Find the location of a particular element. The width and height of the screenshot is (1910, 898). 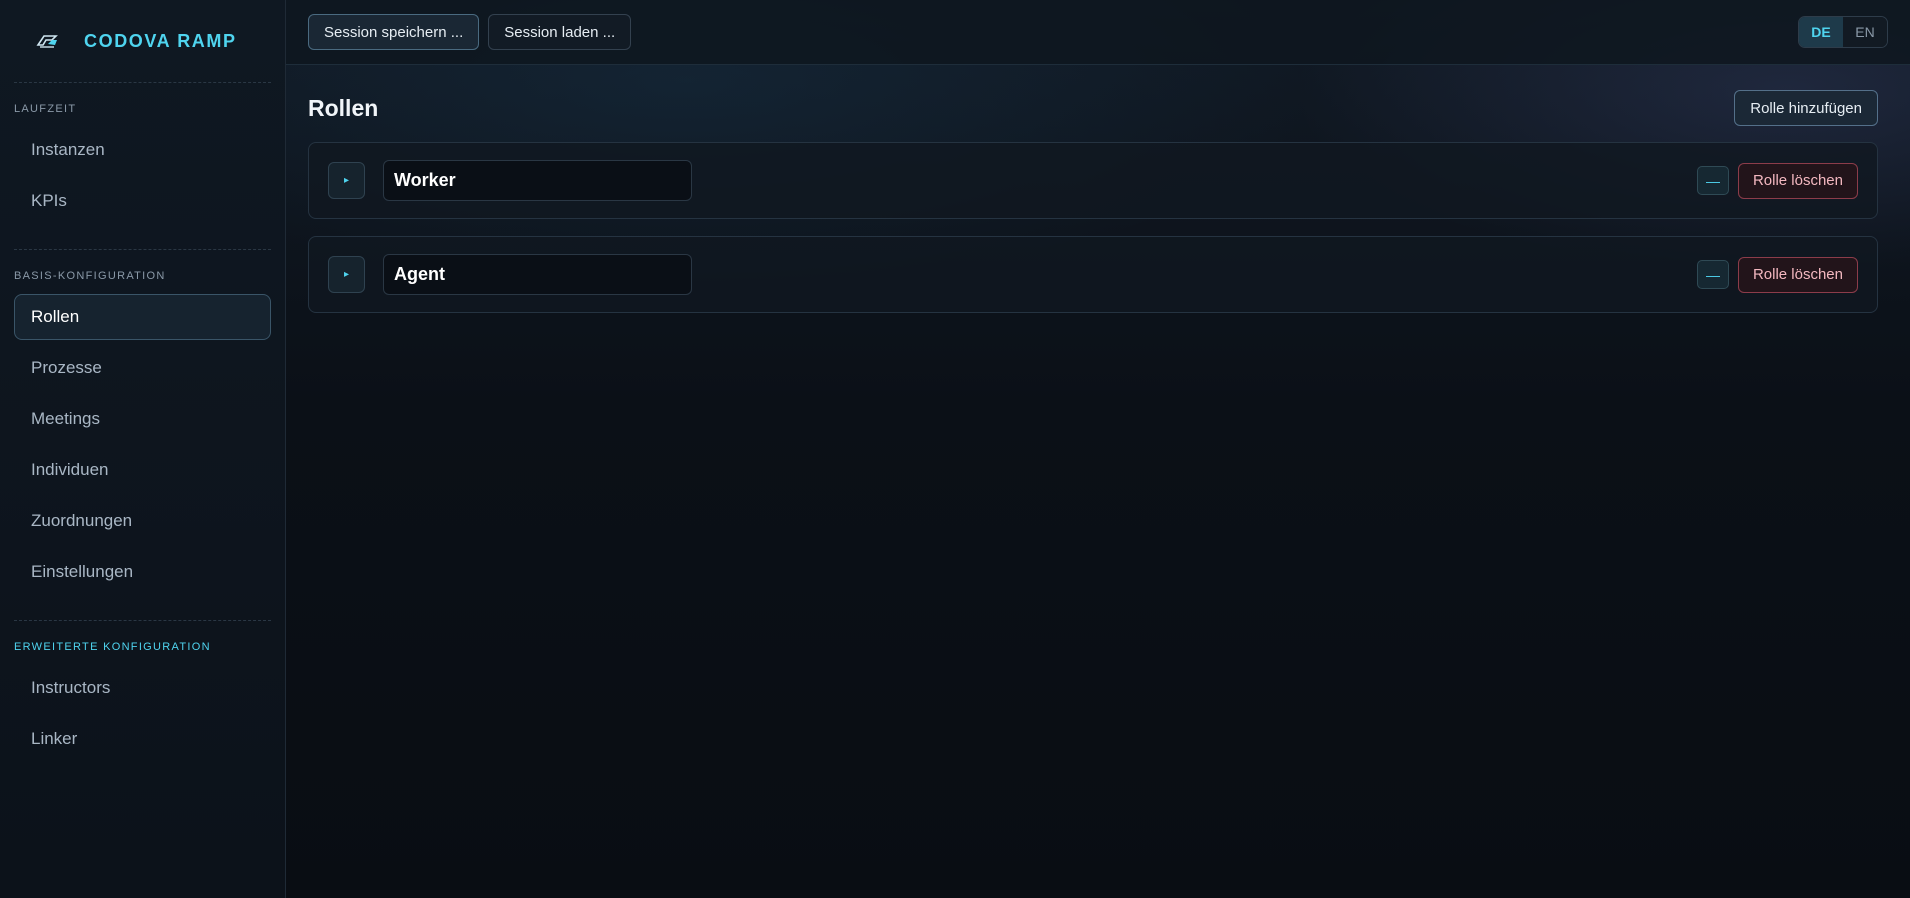

sidebar-item-instanzen: Instanzen is located at coordinates (142, 150).